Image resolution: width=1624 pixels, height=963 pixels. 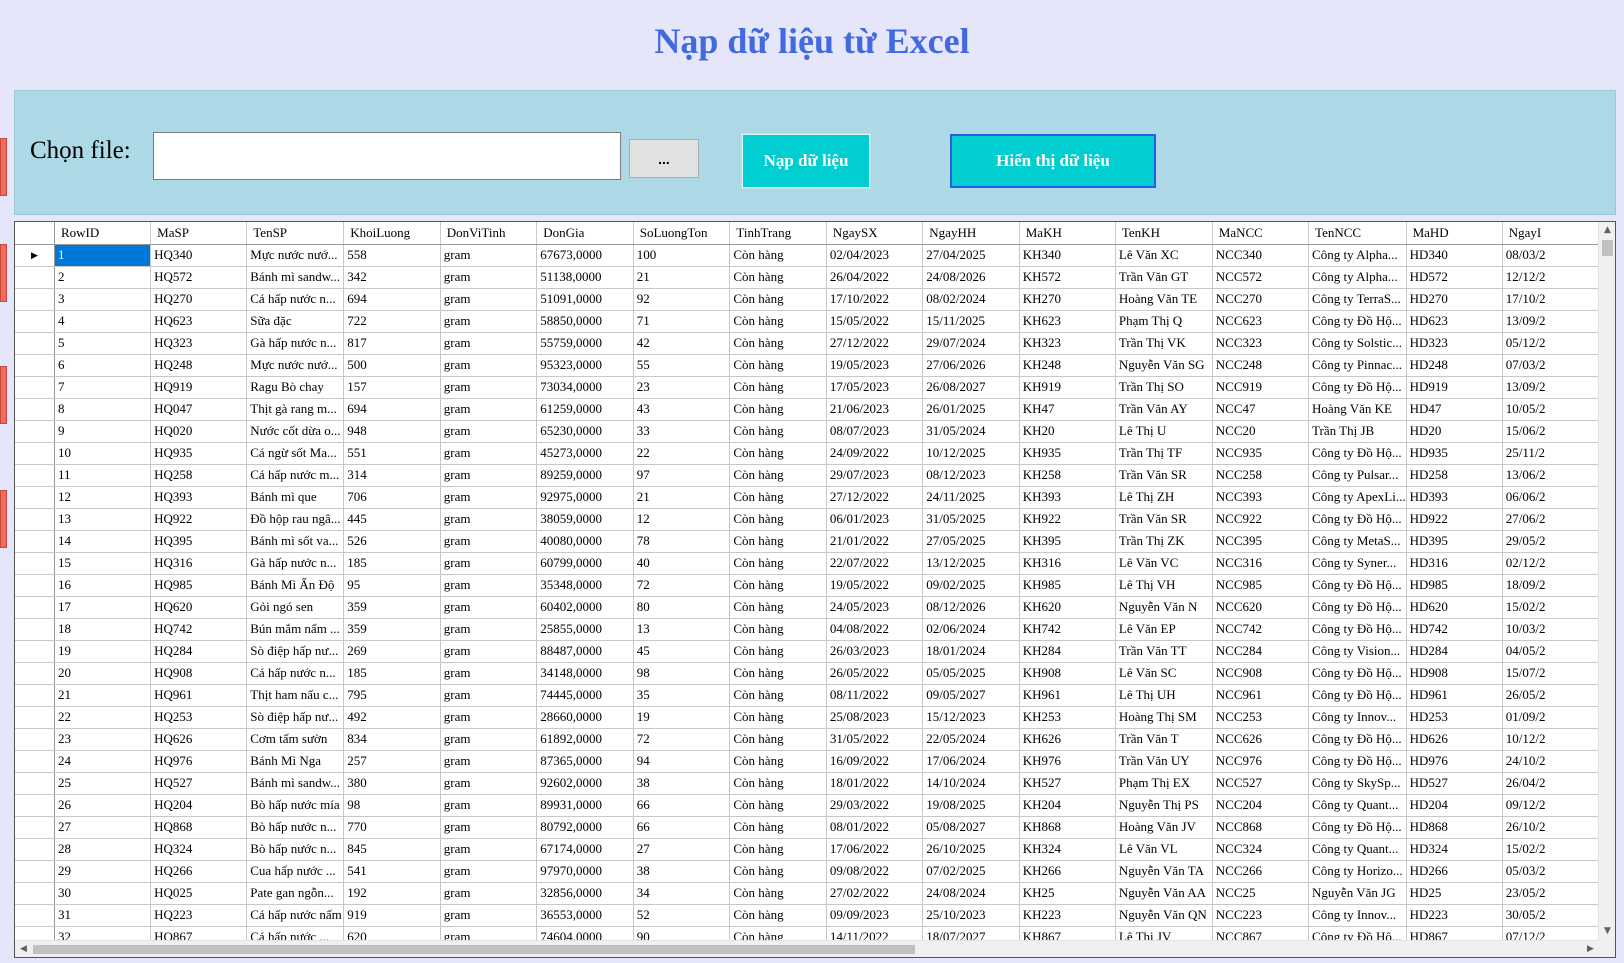 I want to click on table-cell: HQ258, so click(x=199, y=475).